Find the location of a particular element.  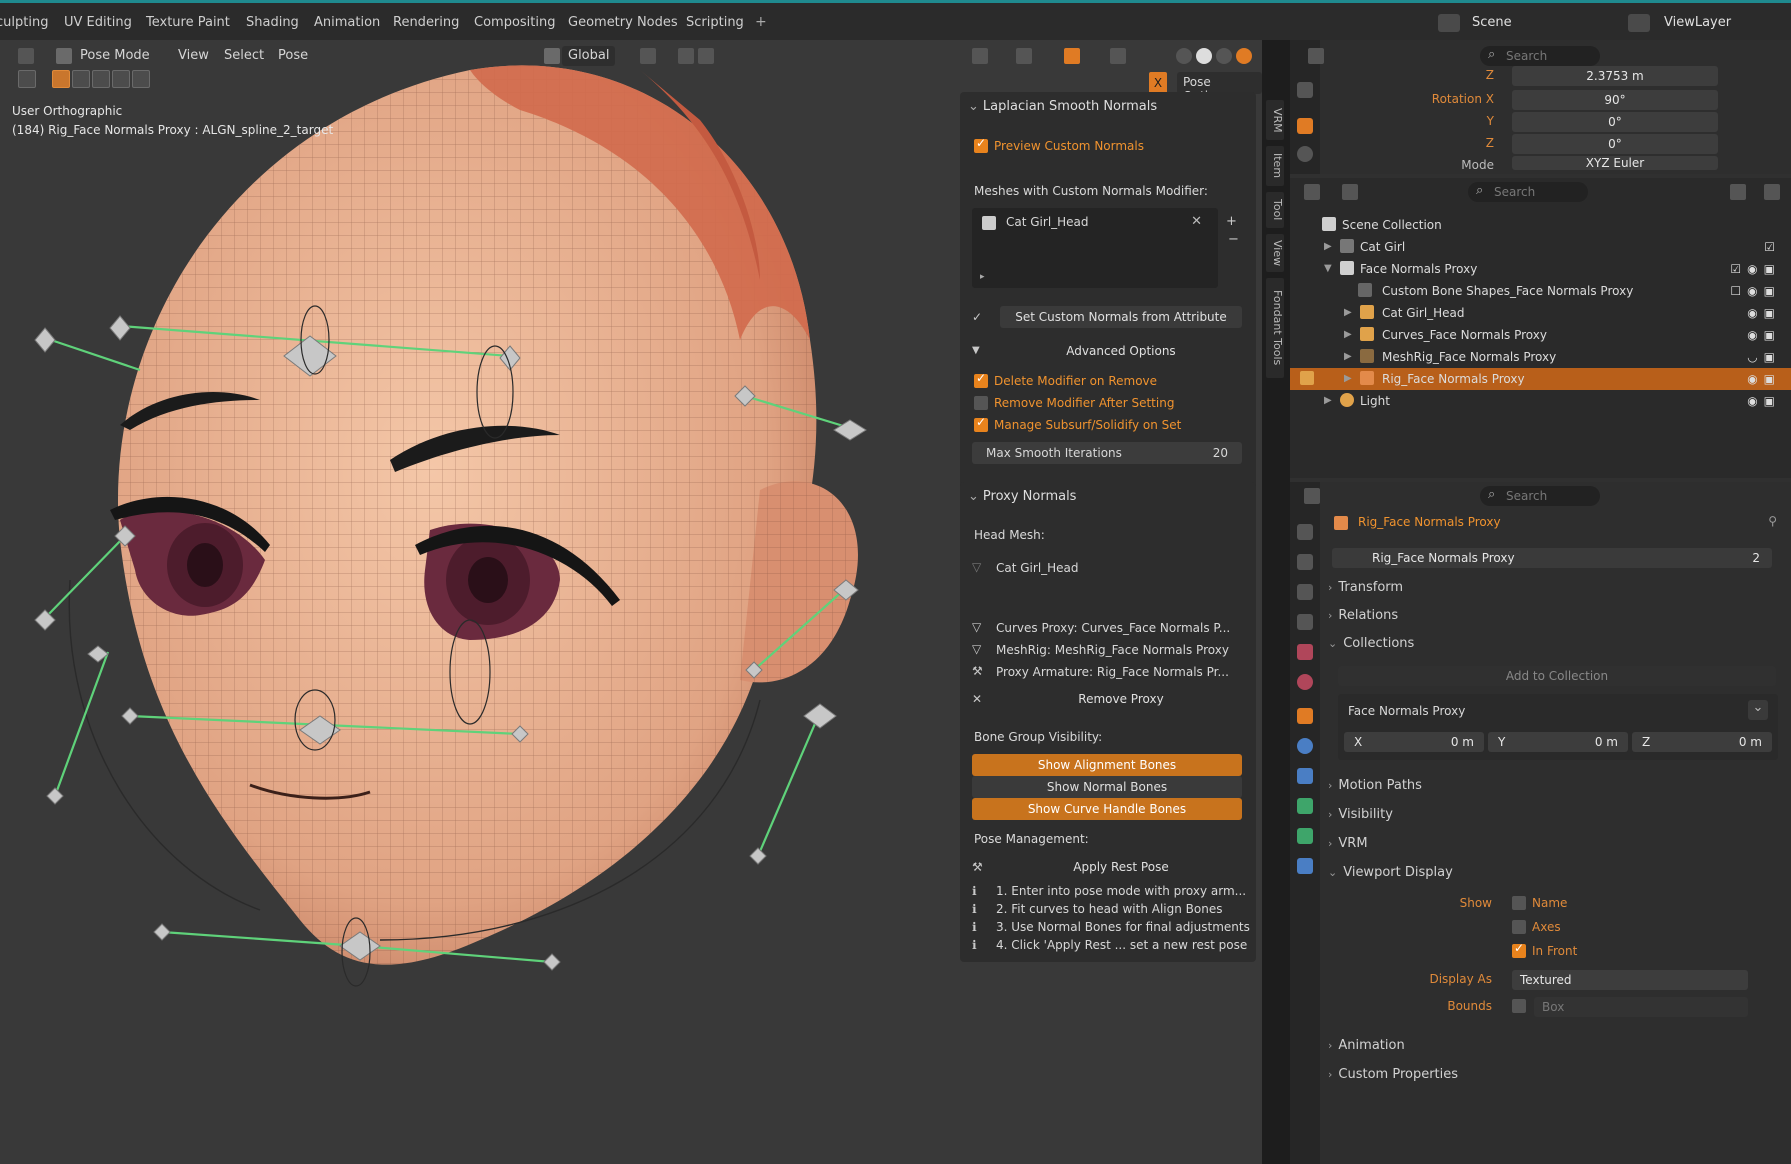

visibility-icon is located at coordinates (980, 56).